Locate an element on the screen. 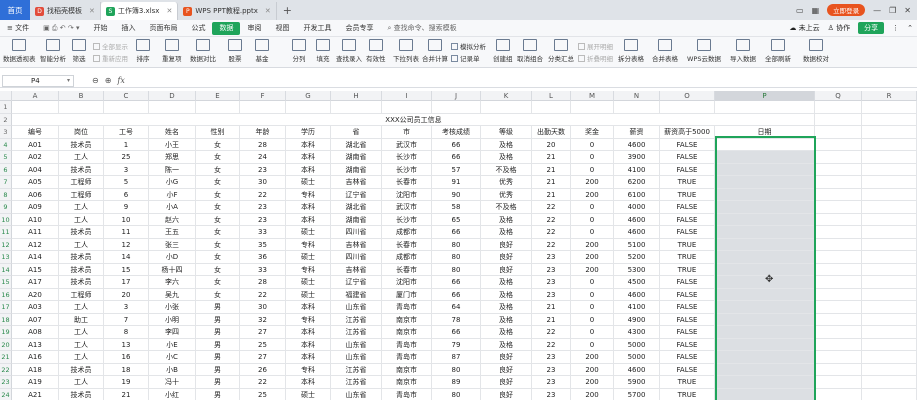 This screenshot has height=400, width=917. cell: A08 is located at coordinates (35, 332).